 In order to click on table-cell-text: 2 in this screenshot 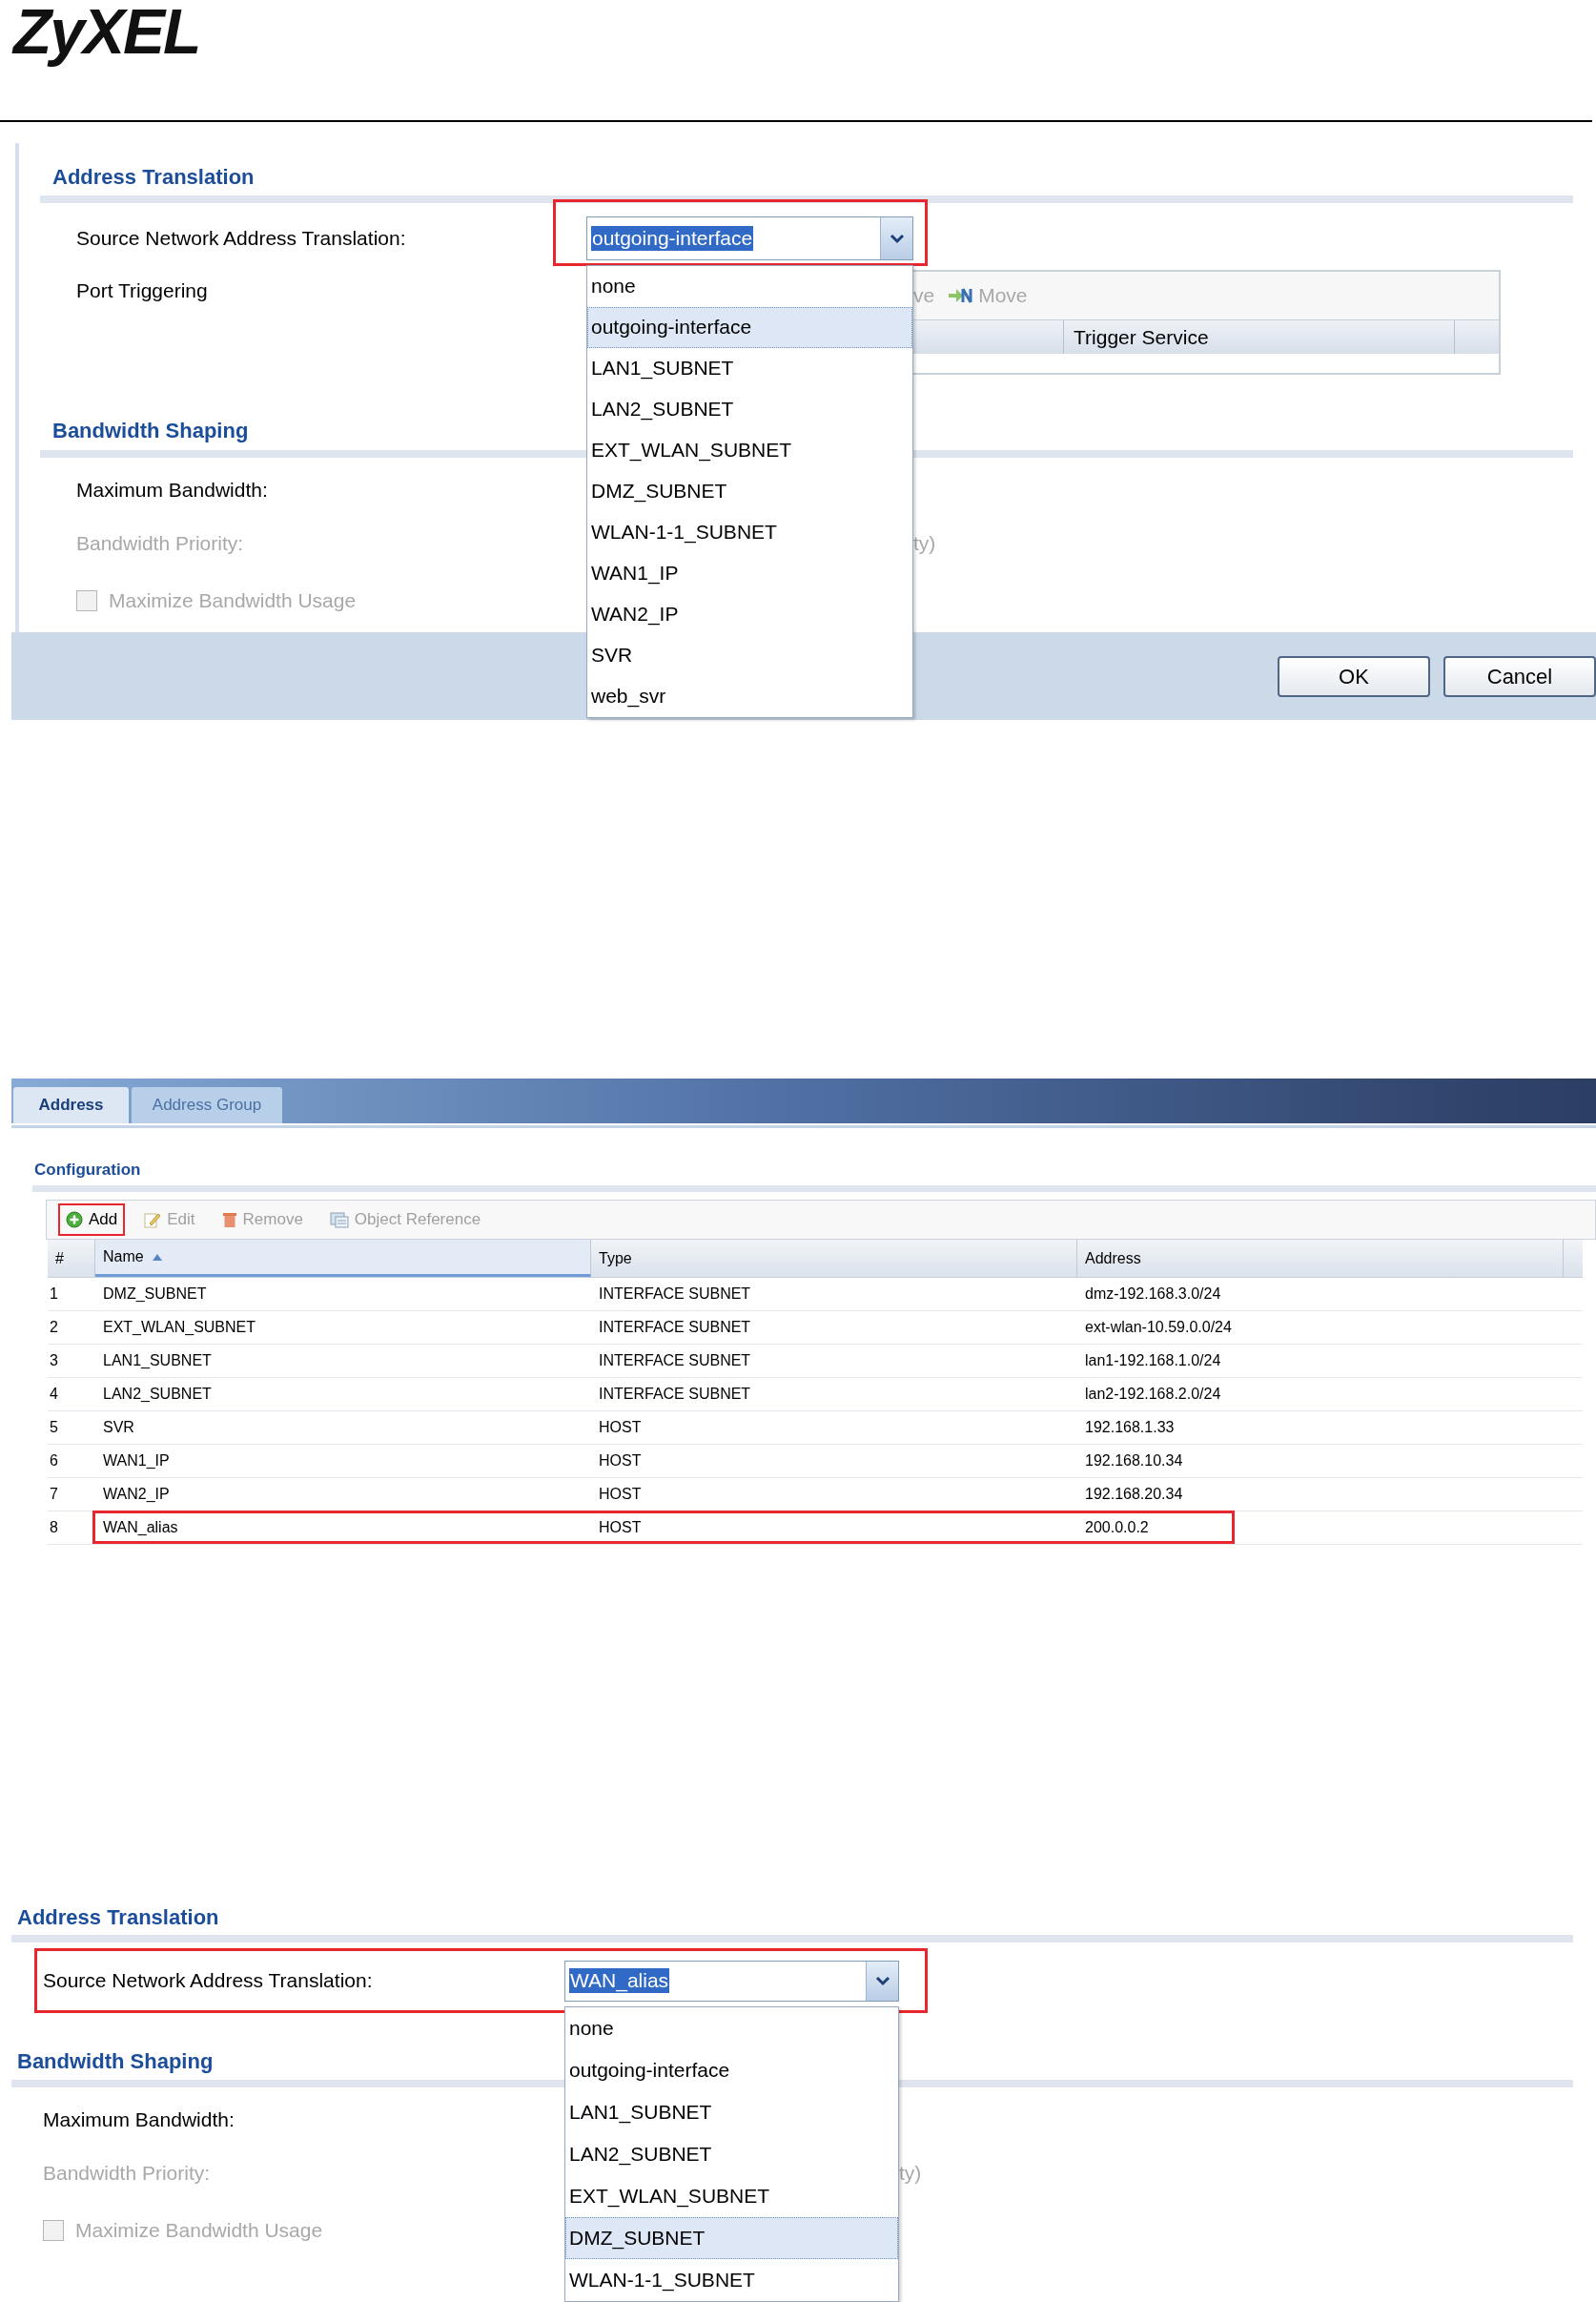, I will do `click(54, 1327)`.